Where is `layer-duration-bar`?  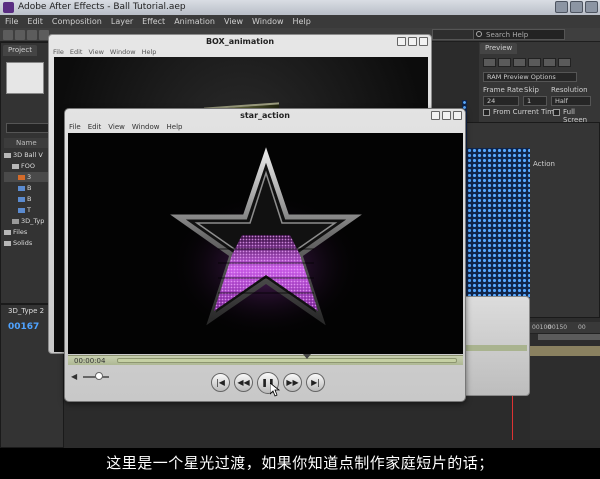 layer-duration-bar is located at coordinates (565, 351).